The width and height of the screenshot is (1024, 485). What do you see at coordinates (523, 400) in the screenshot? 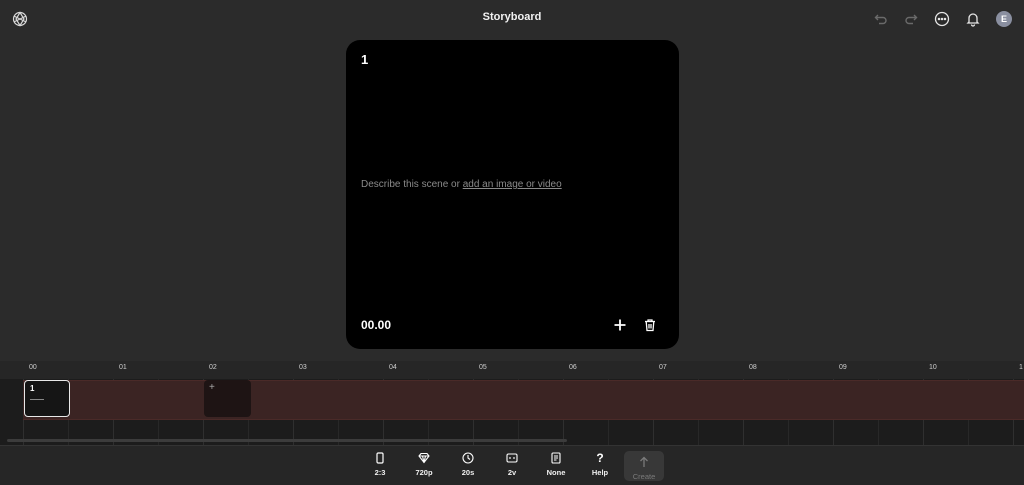
I see `timeline-track` at bounding box center [523, 400].